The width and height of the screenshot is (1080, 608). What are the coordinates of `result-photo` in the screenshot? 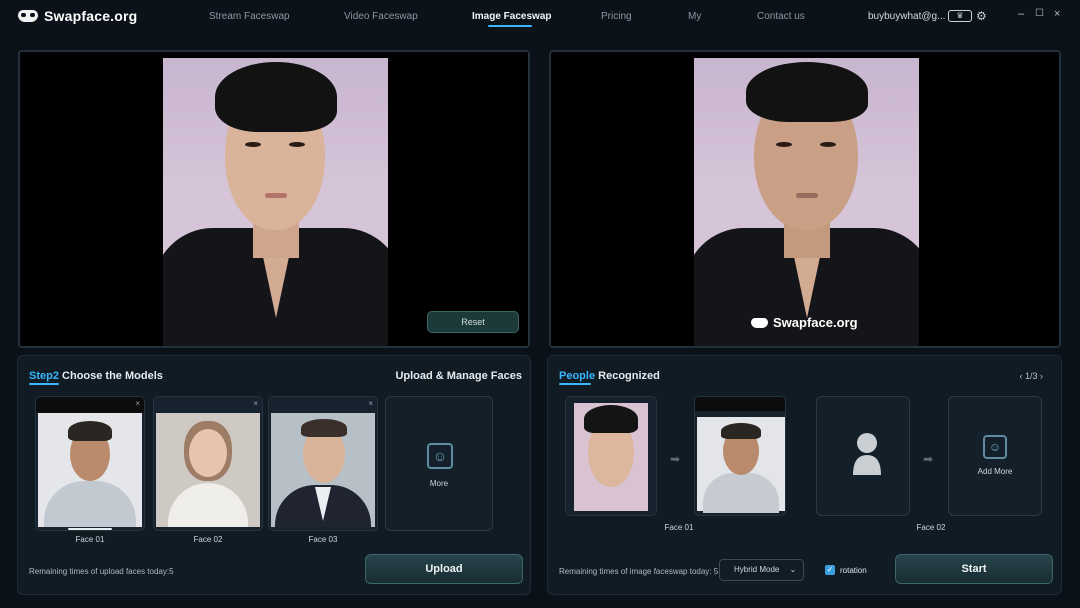 It's located at (806, 202).